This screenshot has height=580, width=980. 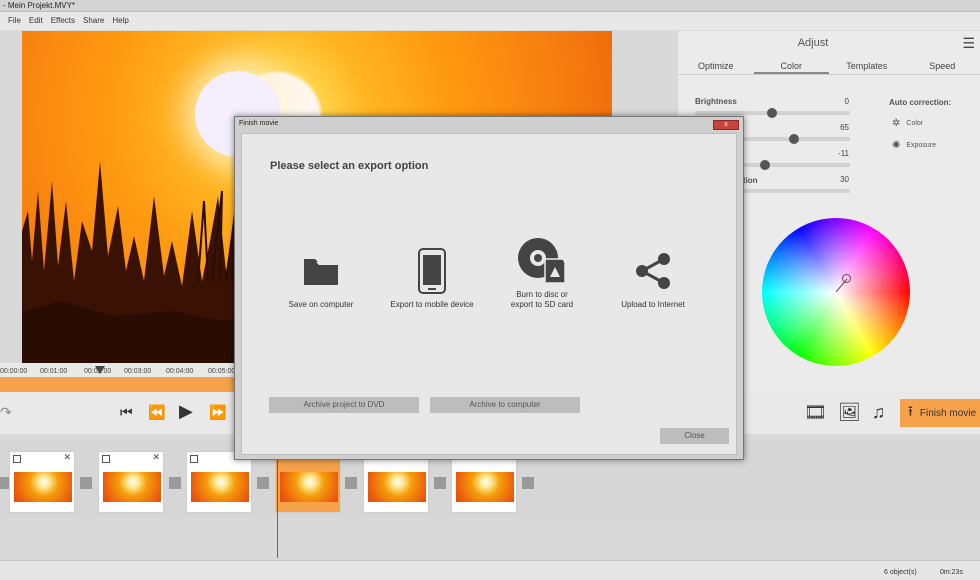 I want to click on smartphone-icon, so click(x=432, y=271).